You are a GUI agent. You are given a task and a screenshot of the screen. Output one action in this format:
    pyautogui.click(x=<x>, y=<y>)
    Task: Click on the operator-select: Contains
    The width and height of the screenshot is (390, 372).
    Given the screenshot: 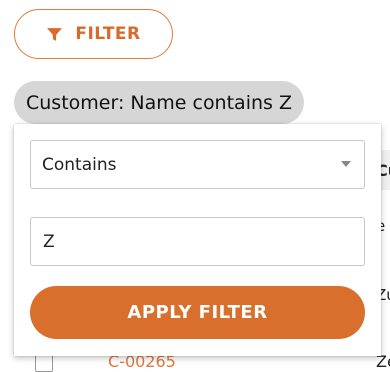 What is the action you would take?
    pyautogui.click(x=197, y=164)
    